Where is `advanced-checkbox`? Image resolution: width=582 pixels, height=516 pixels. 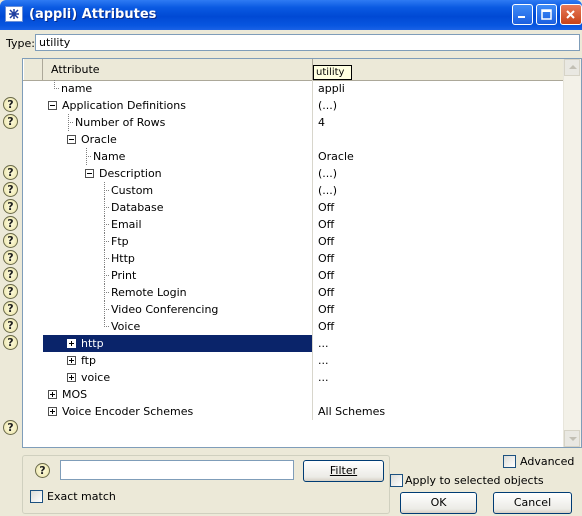 advanced-checkbox is located at coordinates (509, 461).